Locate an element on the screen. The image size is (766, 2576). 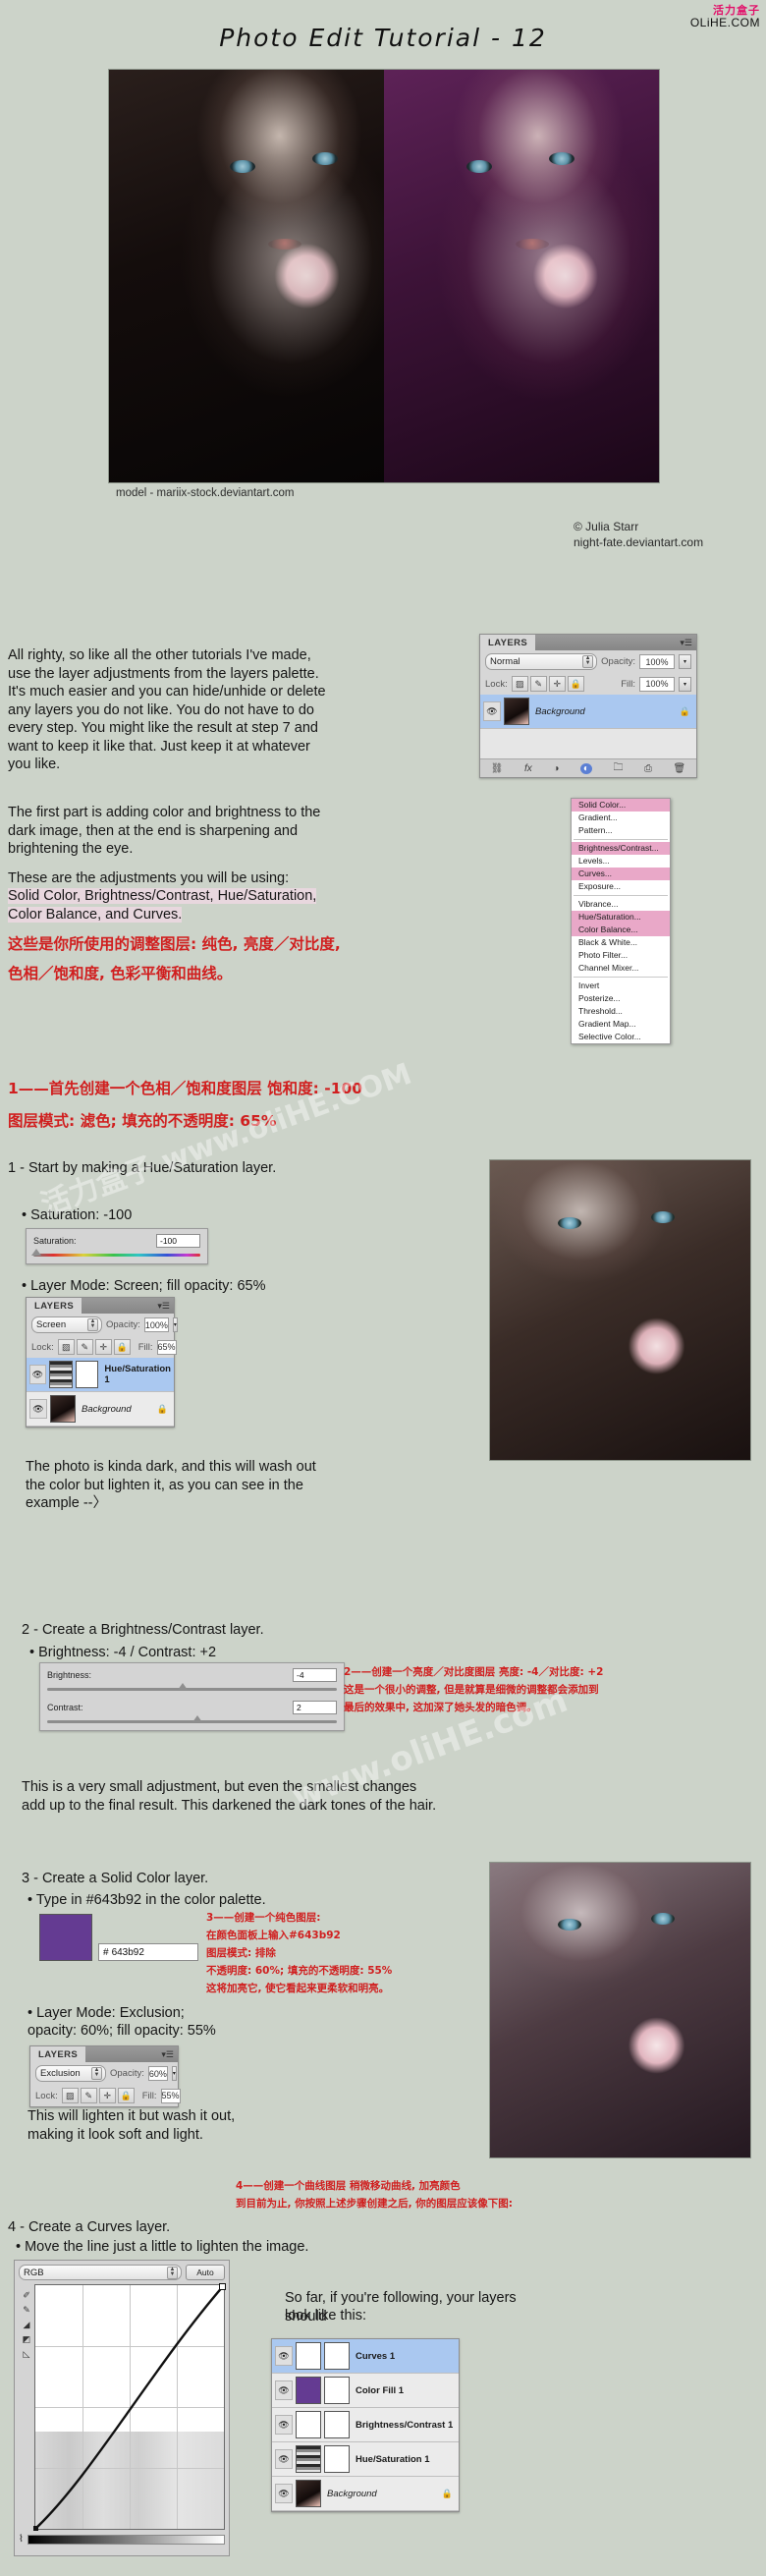
fx-icon: fx is located at coordinates (528, 768).